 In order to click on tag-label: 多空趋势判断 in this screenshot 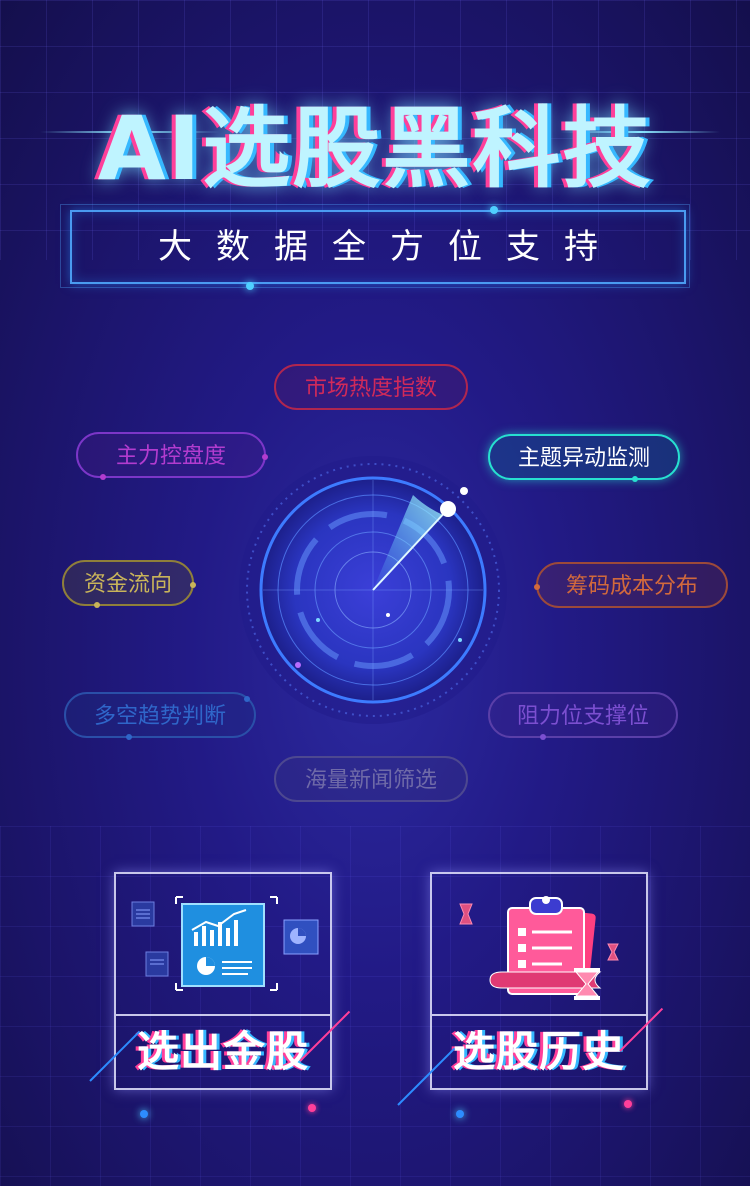, I will do `click(159, 716)`.